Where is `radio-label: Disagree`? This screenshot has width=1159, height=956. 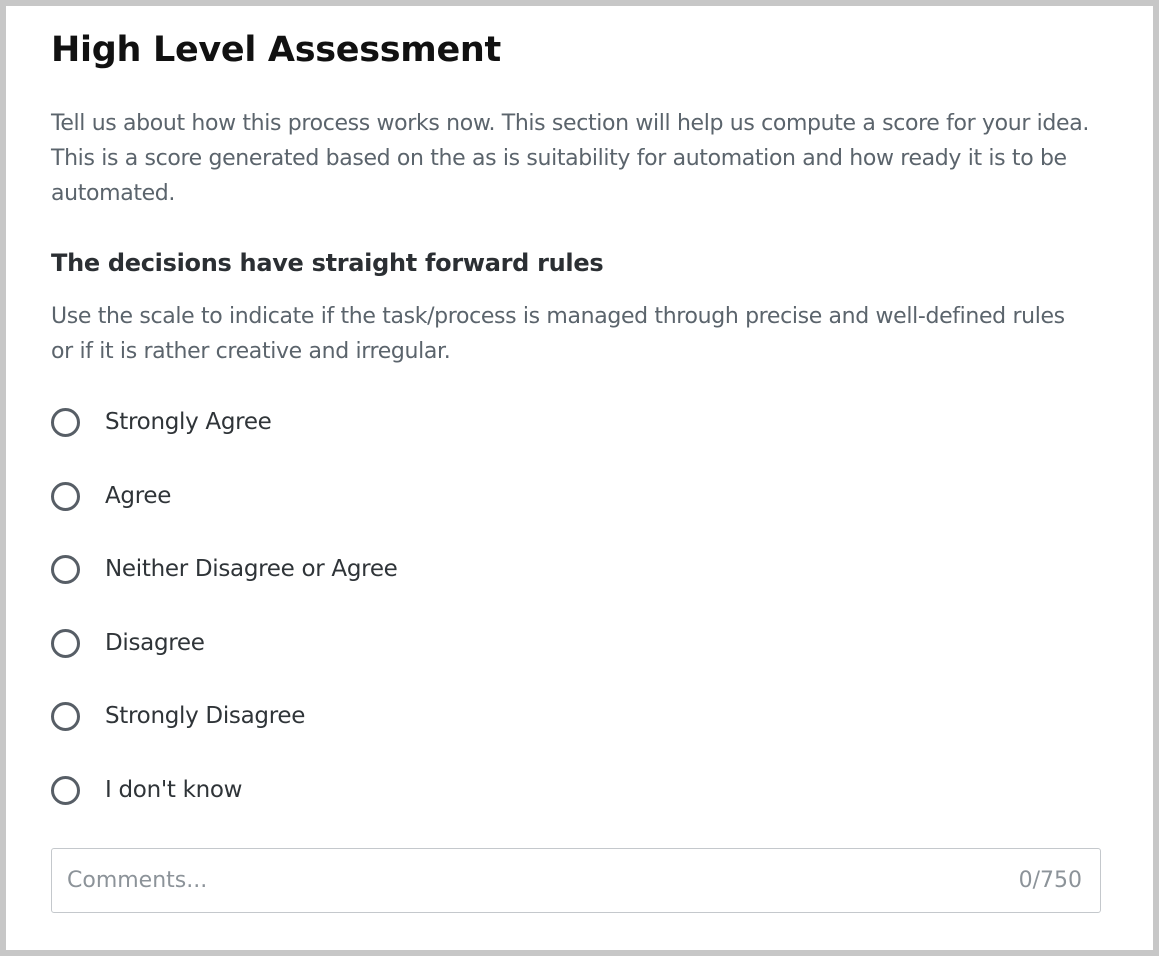
radio-label: Disagree is located at coordinates (155, 643).